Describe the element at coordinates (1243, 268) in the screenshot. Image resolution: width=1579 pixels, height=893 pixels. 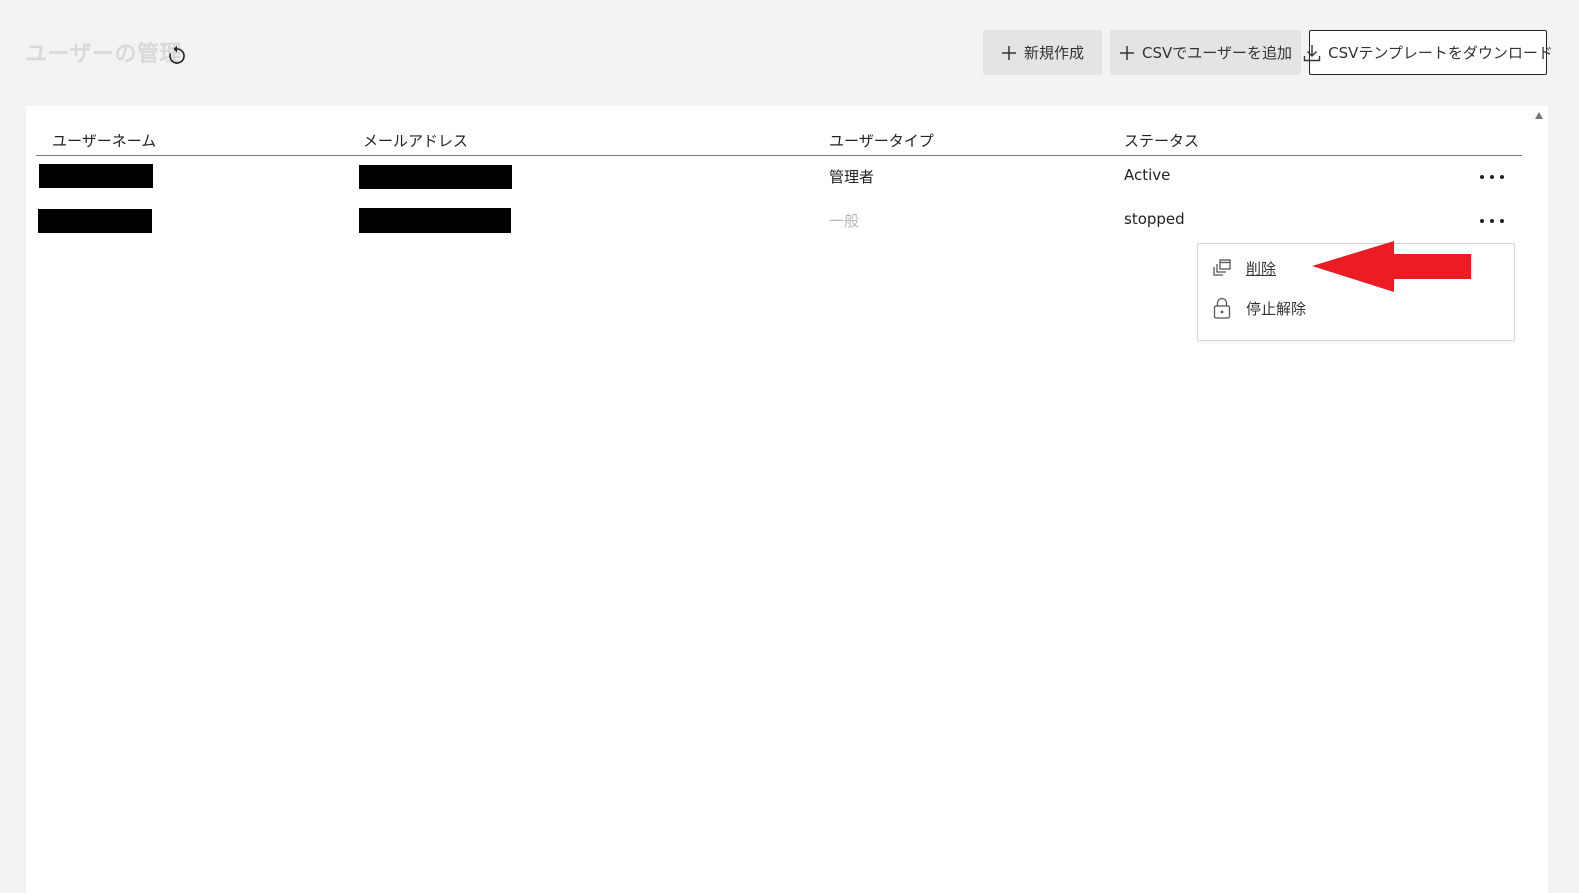
I see `menu-item-delete: 削除` at that location.